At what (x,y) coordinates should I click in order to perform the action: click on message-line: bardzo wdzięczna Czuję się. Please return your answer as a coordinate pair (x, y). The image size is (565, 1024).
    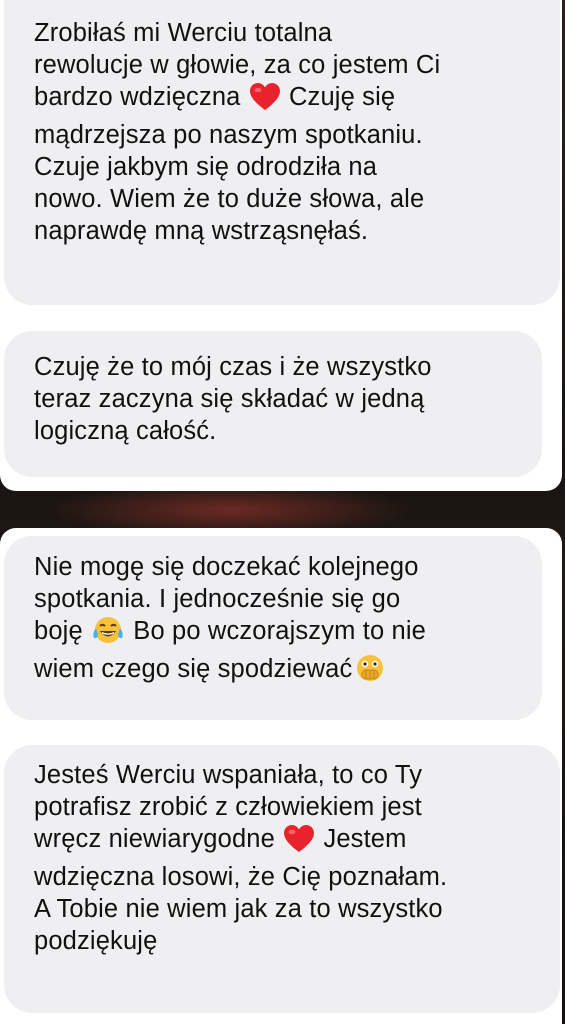
    Looking at the image, I should click on (286, 100).